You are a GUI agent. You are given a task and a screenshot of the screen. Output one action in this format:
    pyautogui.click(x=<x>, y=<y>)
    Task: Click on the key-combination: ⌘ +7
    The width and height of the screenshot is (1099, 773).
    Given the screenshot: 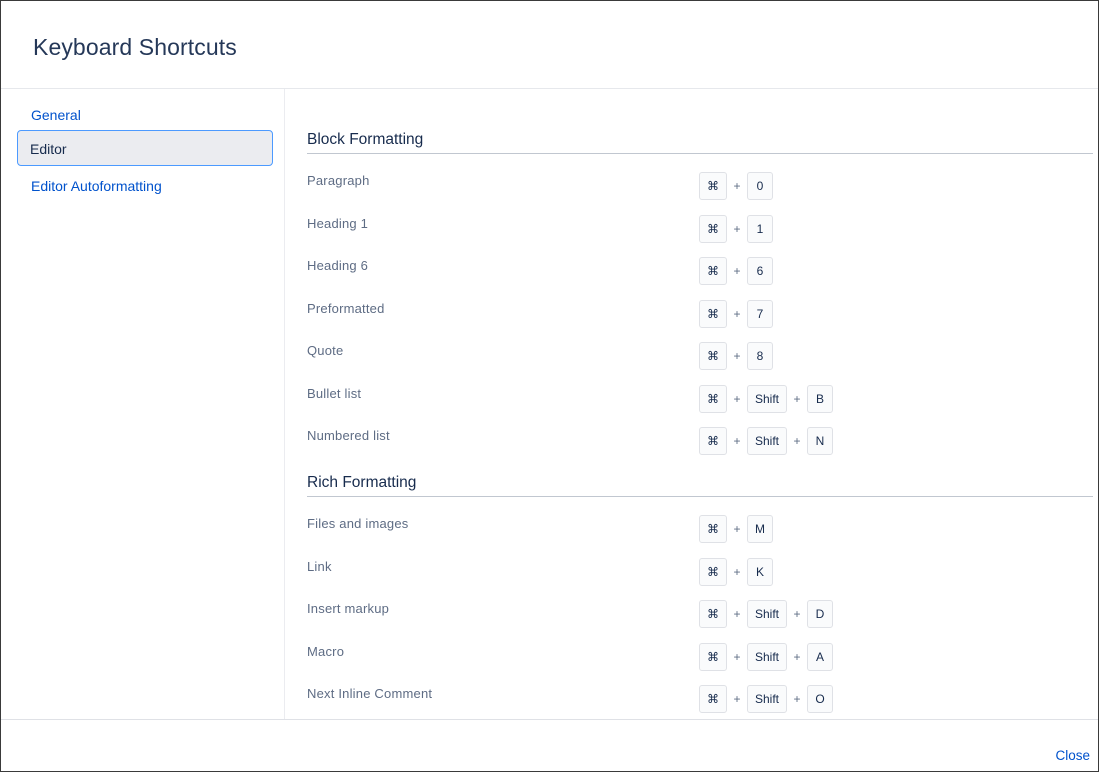 What is the action you would take?
    pyautogui.click(x=736, y=314)
    